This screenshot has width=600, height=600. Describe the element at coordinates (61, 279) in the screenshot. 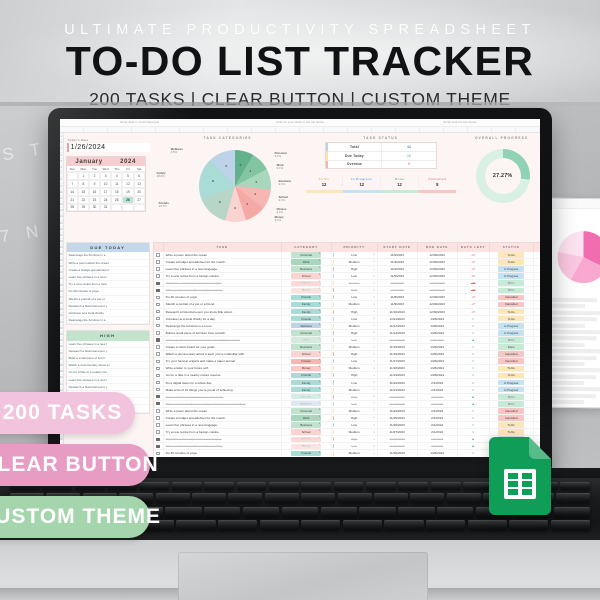

I see `row-number: 24` at that location.